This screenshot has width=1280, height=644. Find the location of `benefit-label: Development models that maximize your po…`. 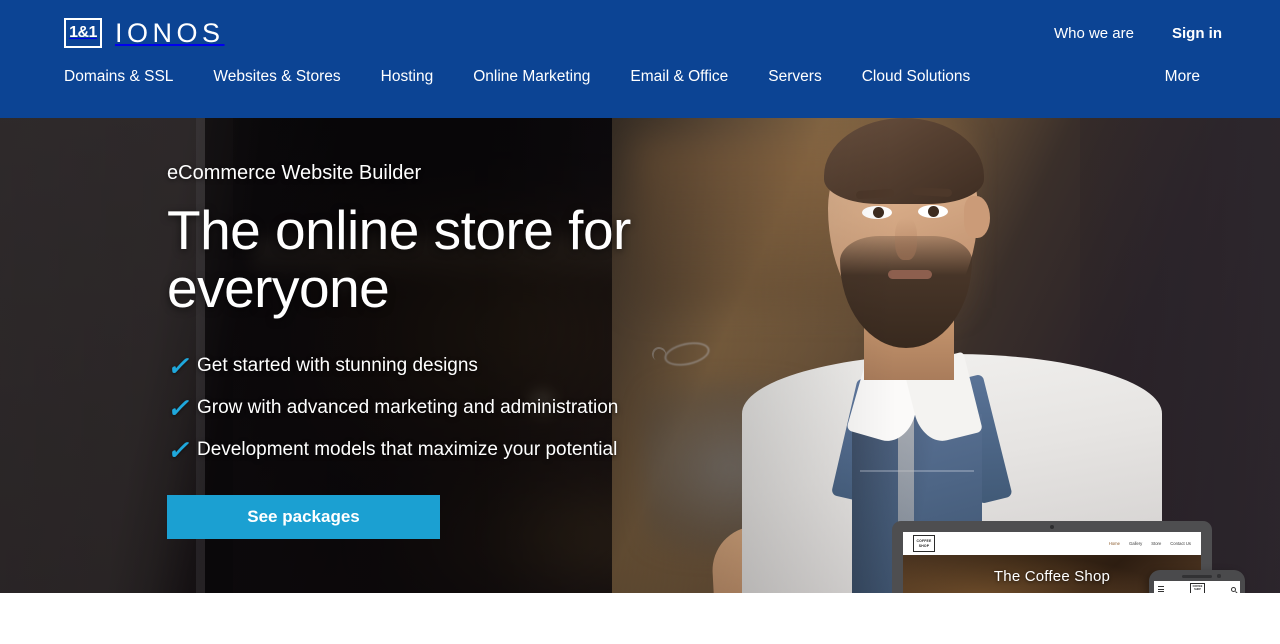

benefit-label: Development models that maximize your po… is located at coordinates (407, 450).